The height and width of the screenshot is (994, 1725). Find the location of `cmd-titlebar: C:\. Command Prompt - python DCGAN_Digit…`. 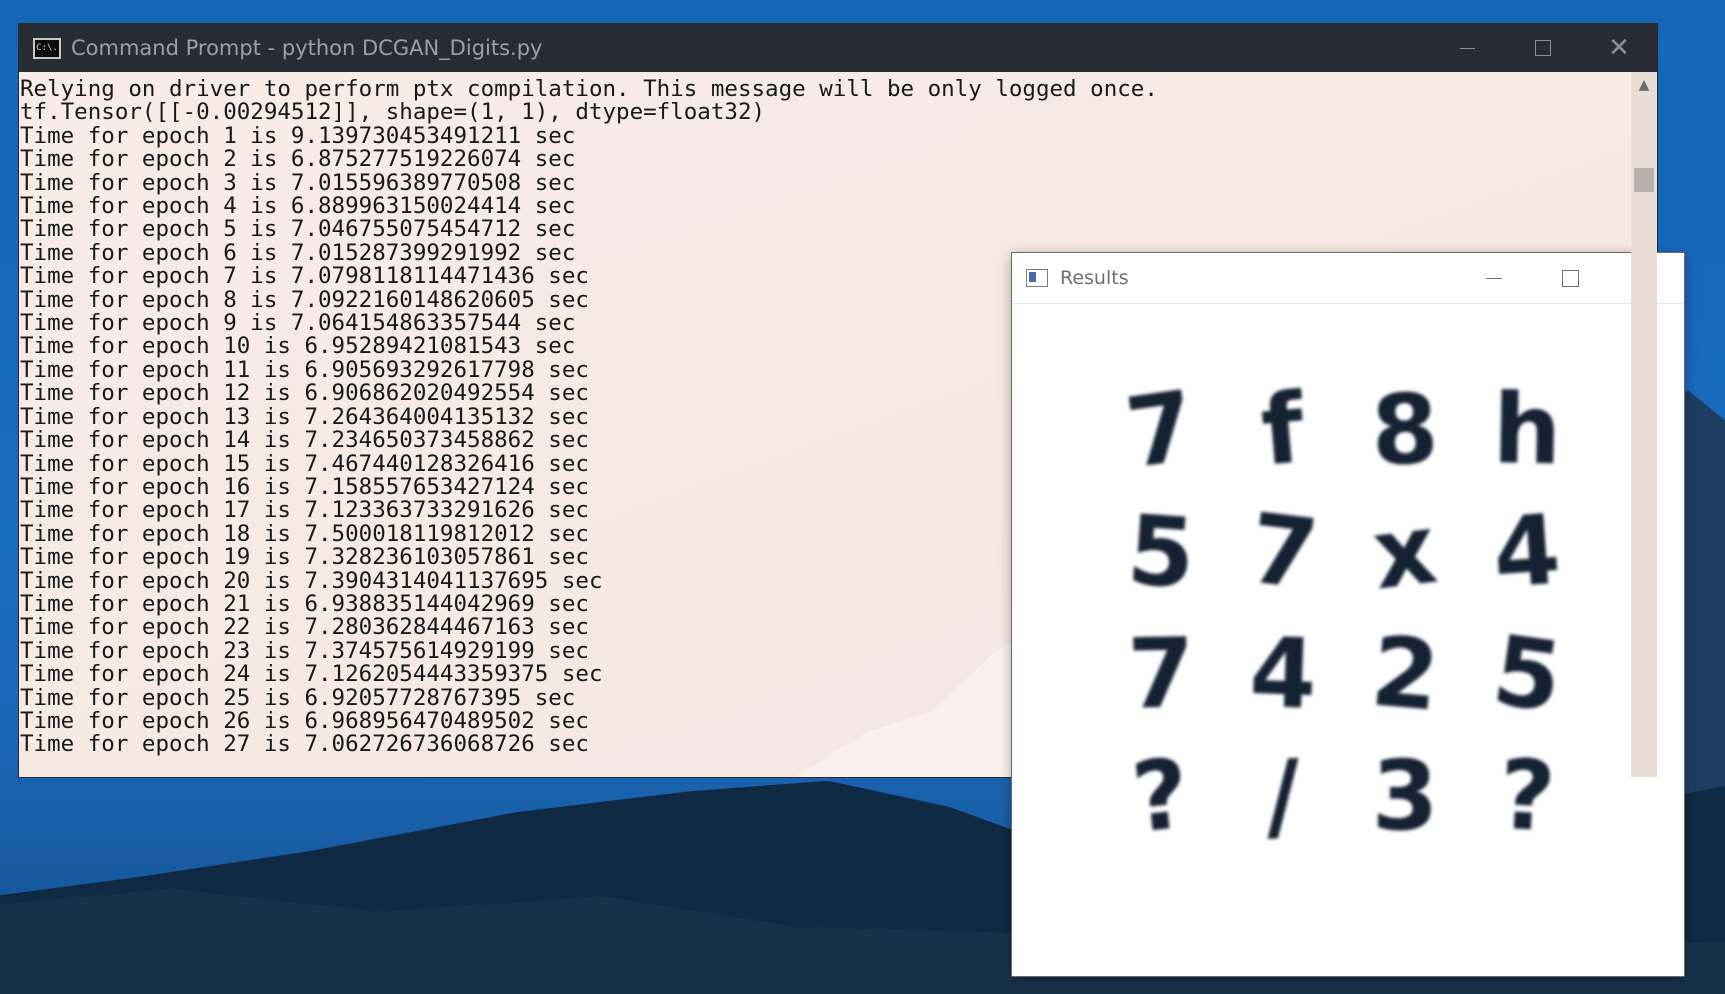

cmd-titlebar: C:\. Command Prompt - python DCGAN_Digit… is located at coordinates (838, 48).